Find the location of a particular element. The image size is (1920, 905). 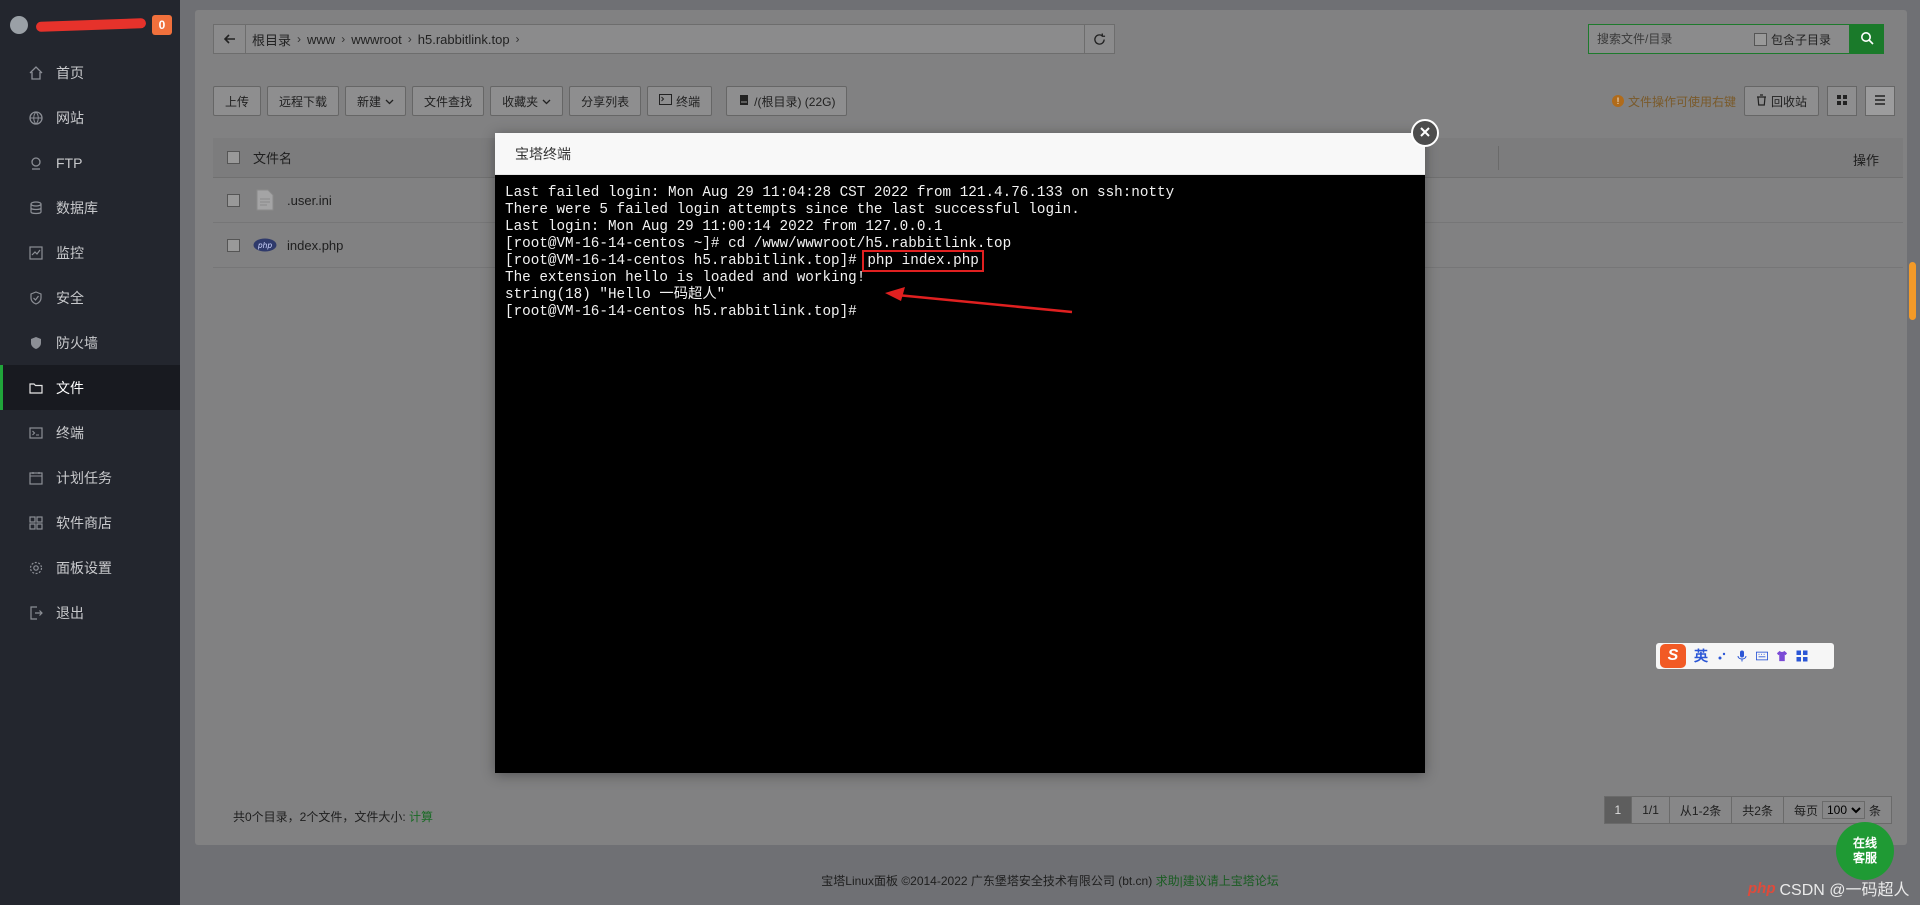

sidebar-header: 0 is located at coordinates (90, 25).